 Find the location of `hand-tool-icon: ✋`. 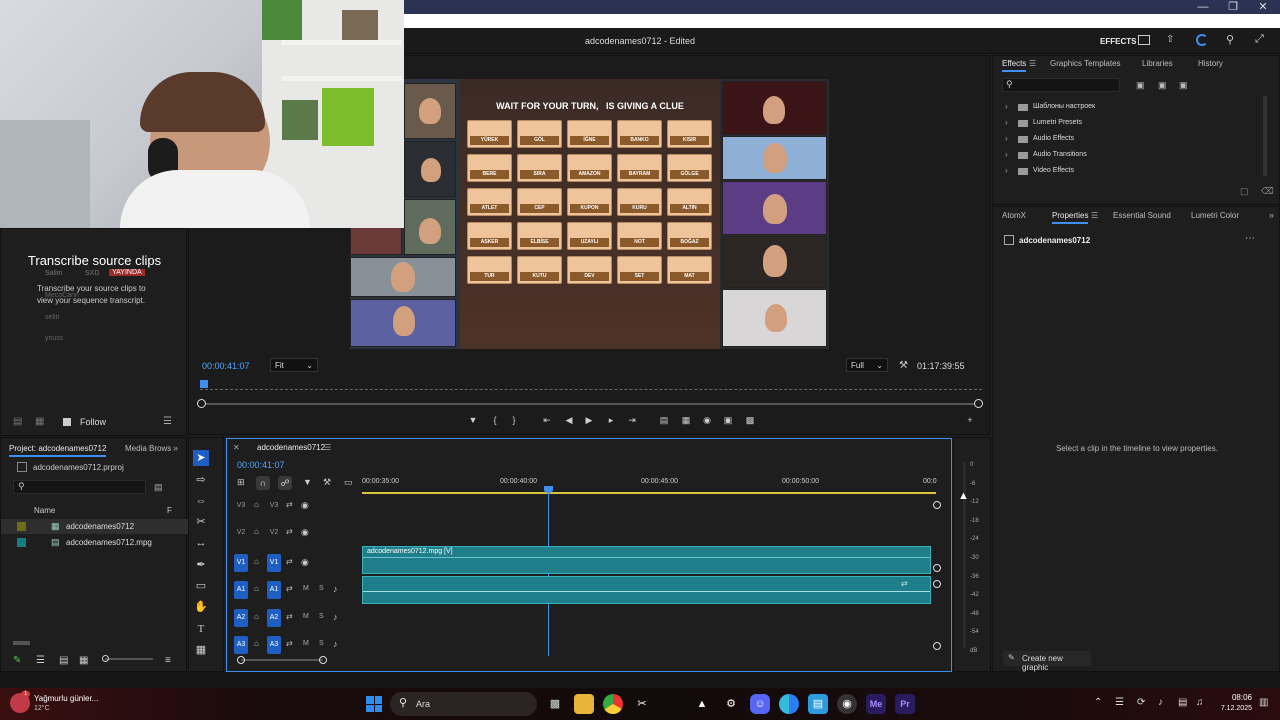

hand-tool-icon: ✋ is located at coordinates (201, 607).